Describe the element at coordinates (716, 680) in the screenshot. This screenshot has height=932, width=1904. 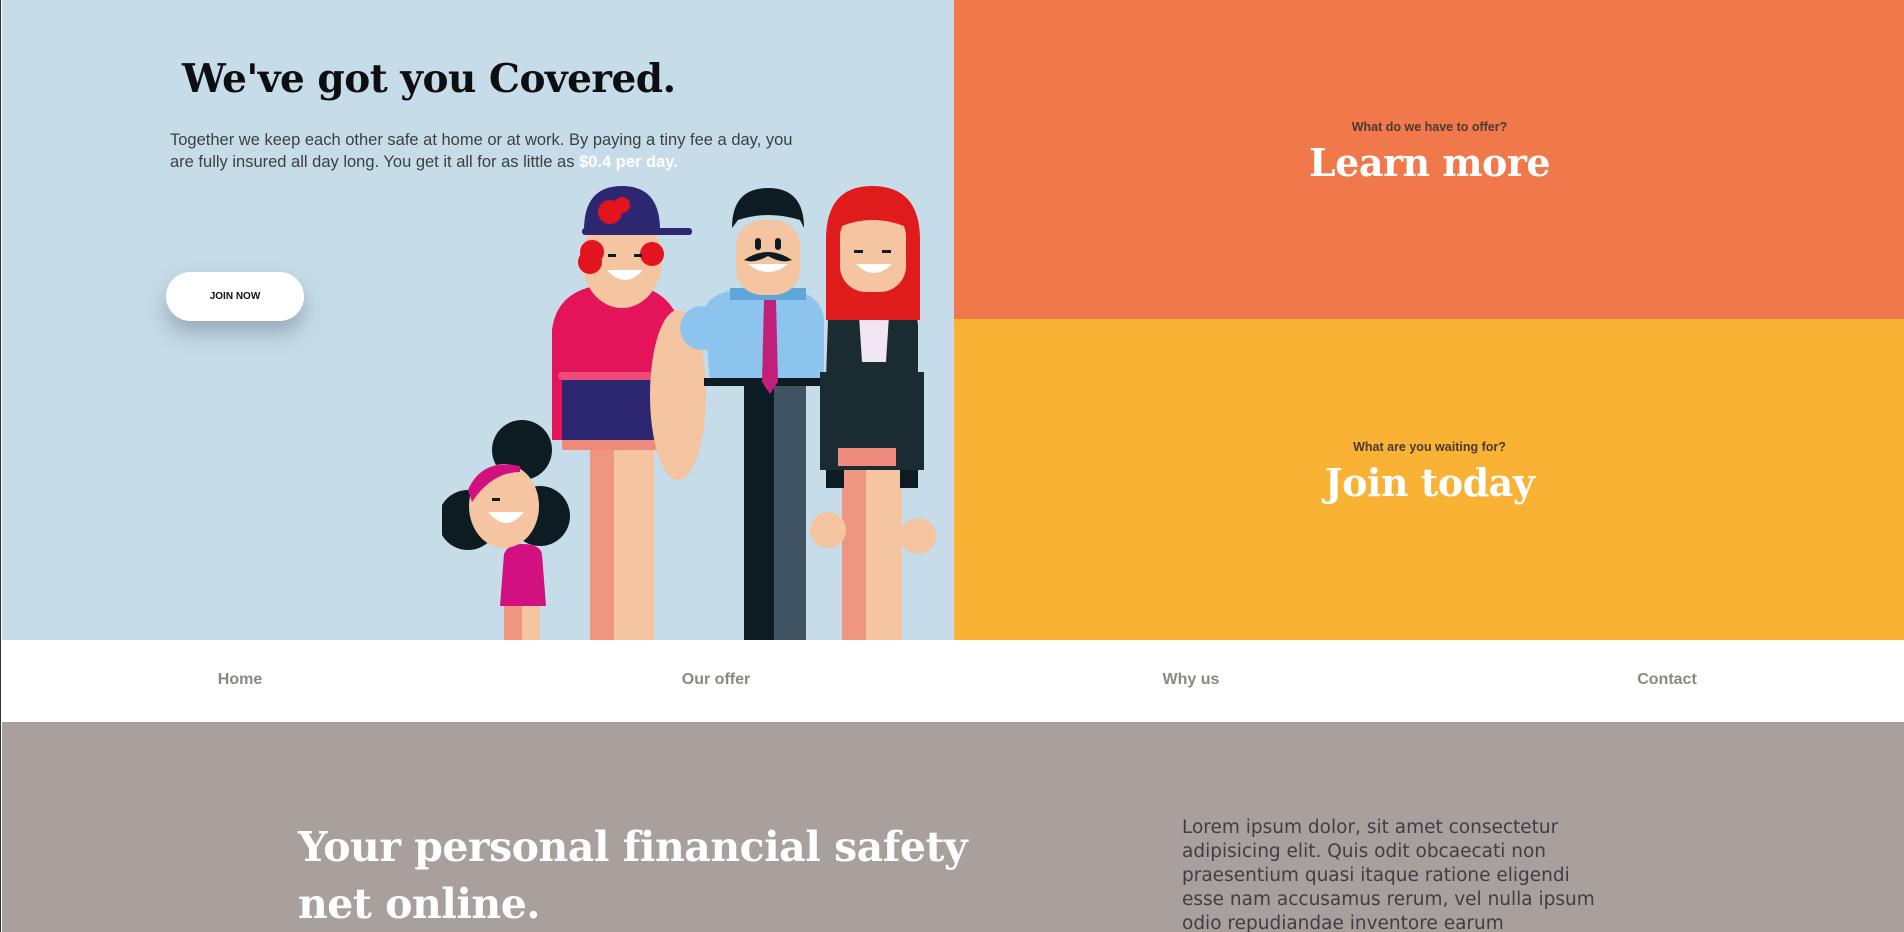
I see `nav-item-our-offer: Our offer` at that location.